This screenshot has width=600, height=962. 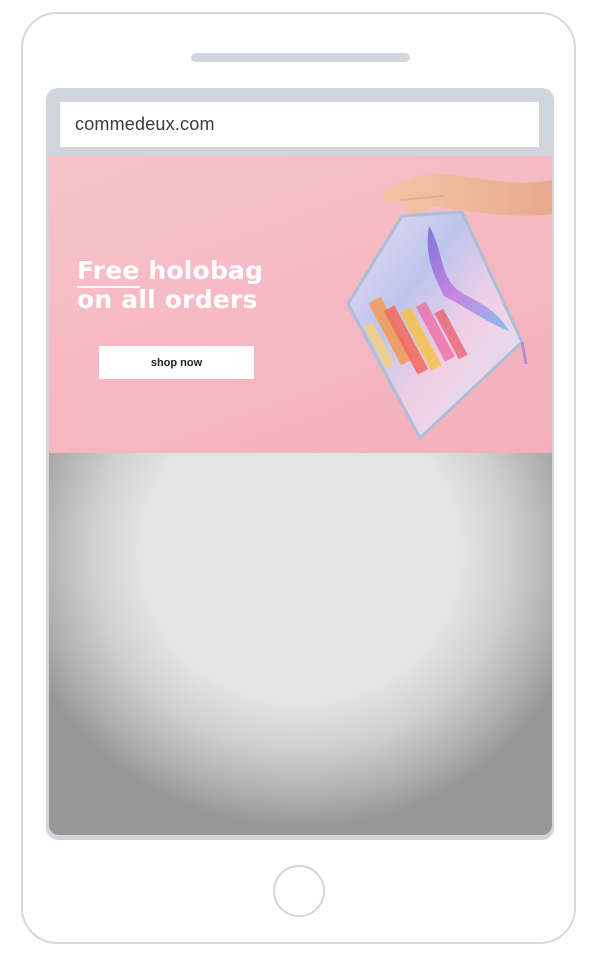 I want to click on address-url: commedeux.com, so click(x=145, y=124).